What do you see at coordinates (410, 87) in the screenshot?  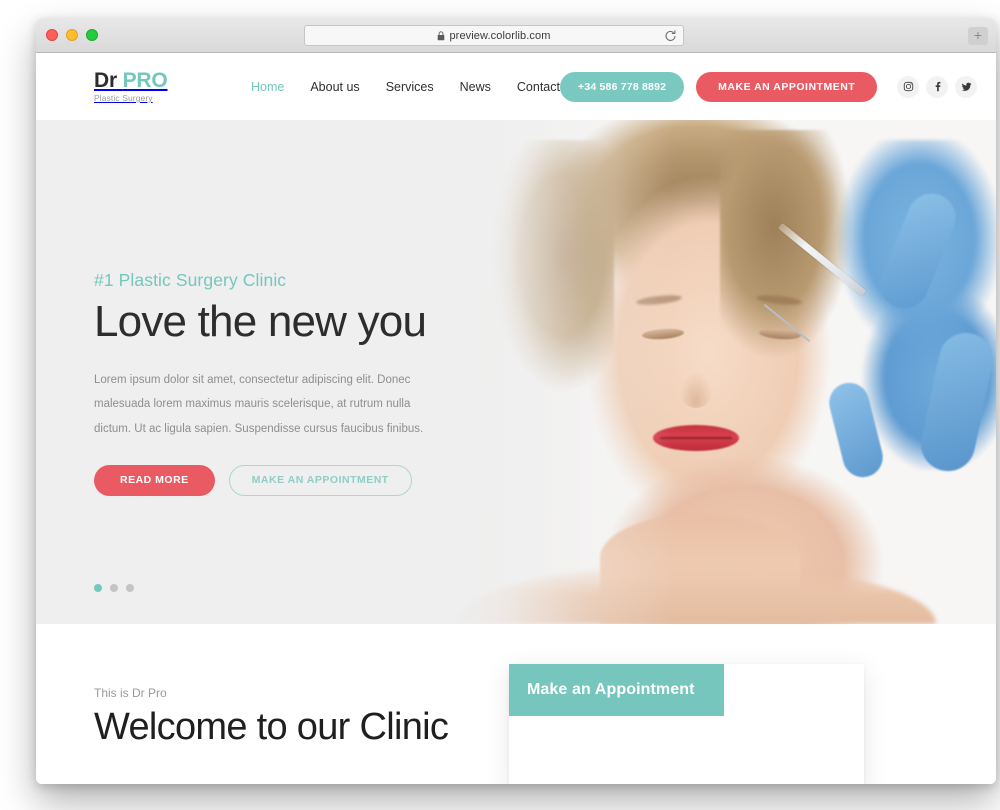 I see `nav-item-services: Services` at bounding box center [410, 87].